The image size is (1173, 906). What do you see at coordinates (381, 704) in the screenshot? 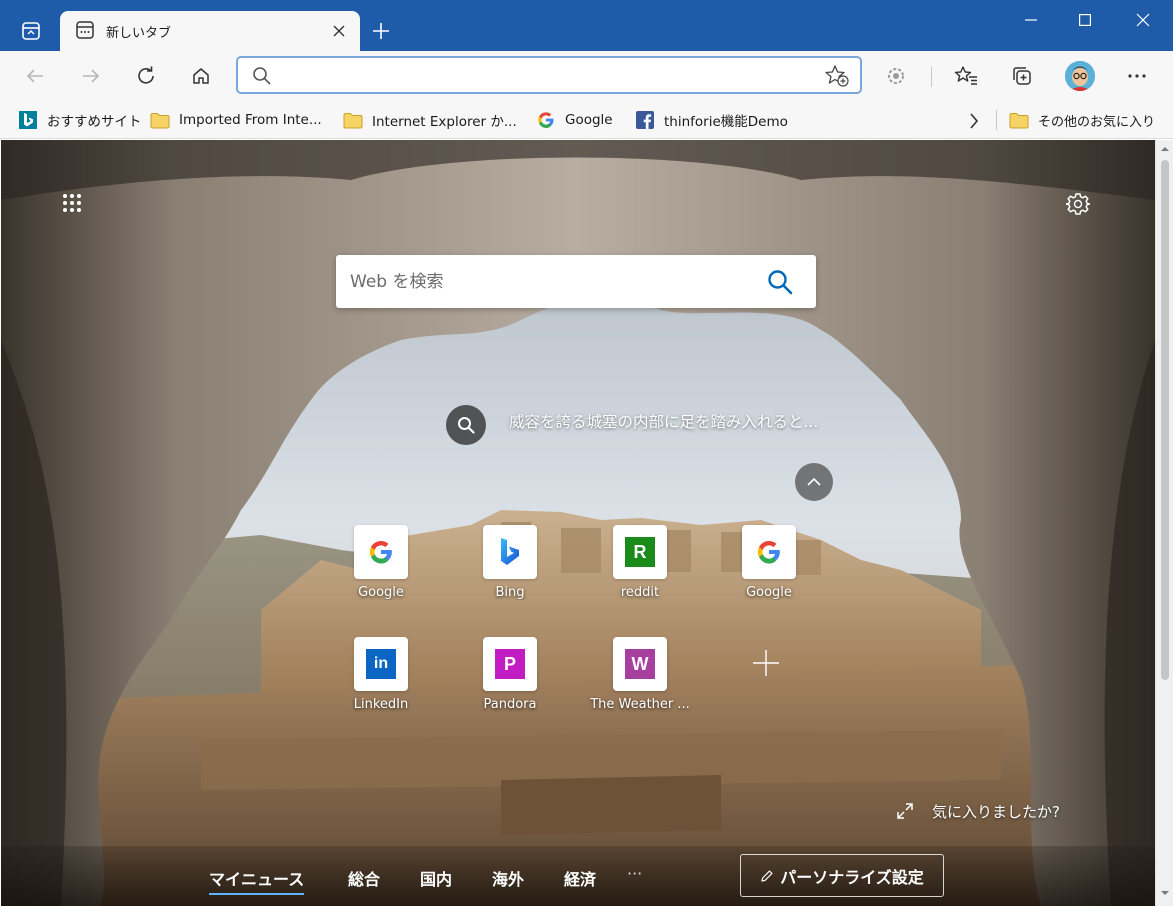
I see `quick-link-label: LinkedIn` at bounding box center [381, 704].